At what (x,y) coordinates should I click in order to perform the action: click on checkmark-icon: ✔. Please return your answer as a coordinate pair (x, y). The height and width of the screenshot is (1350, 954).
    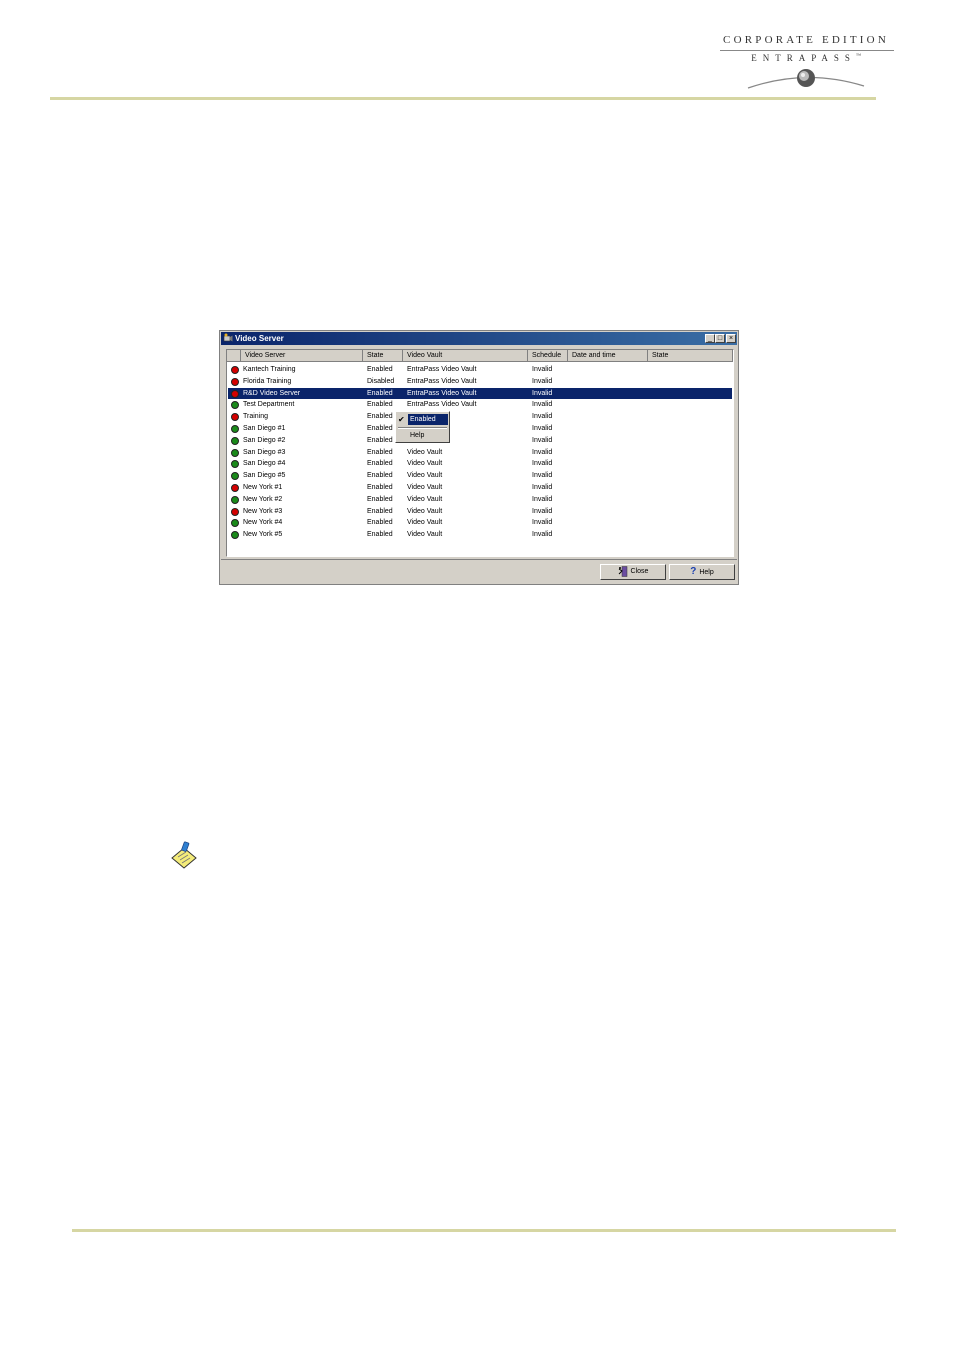
    Looking at the image, I should click on (401, 419).